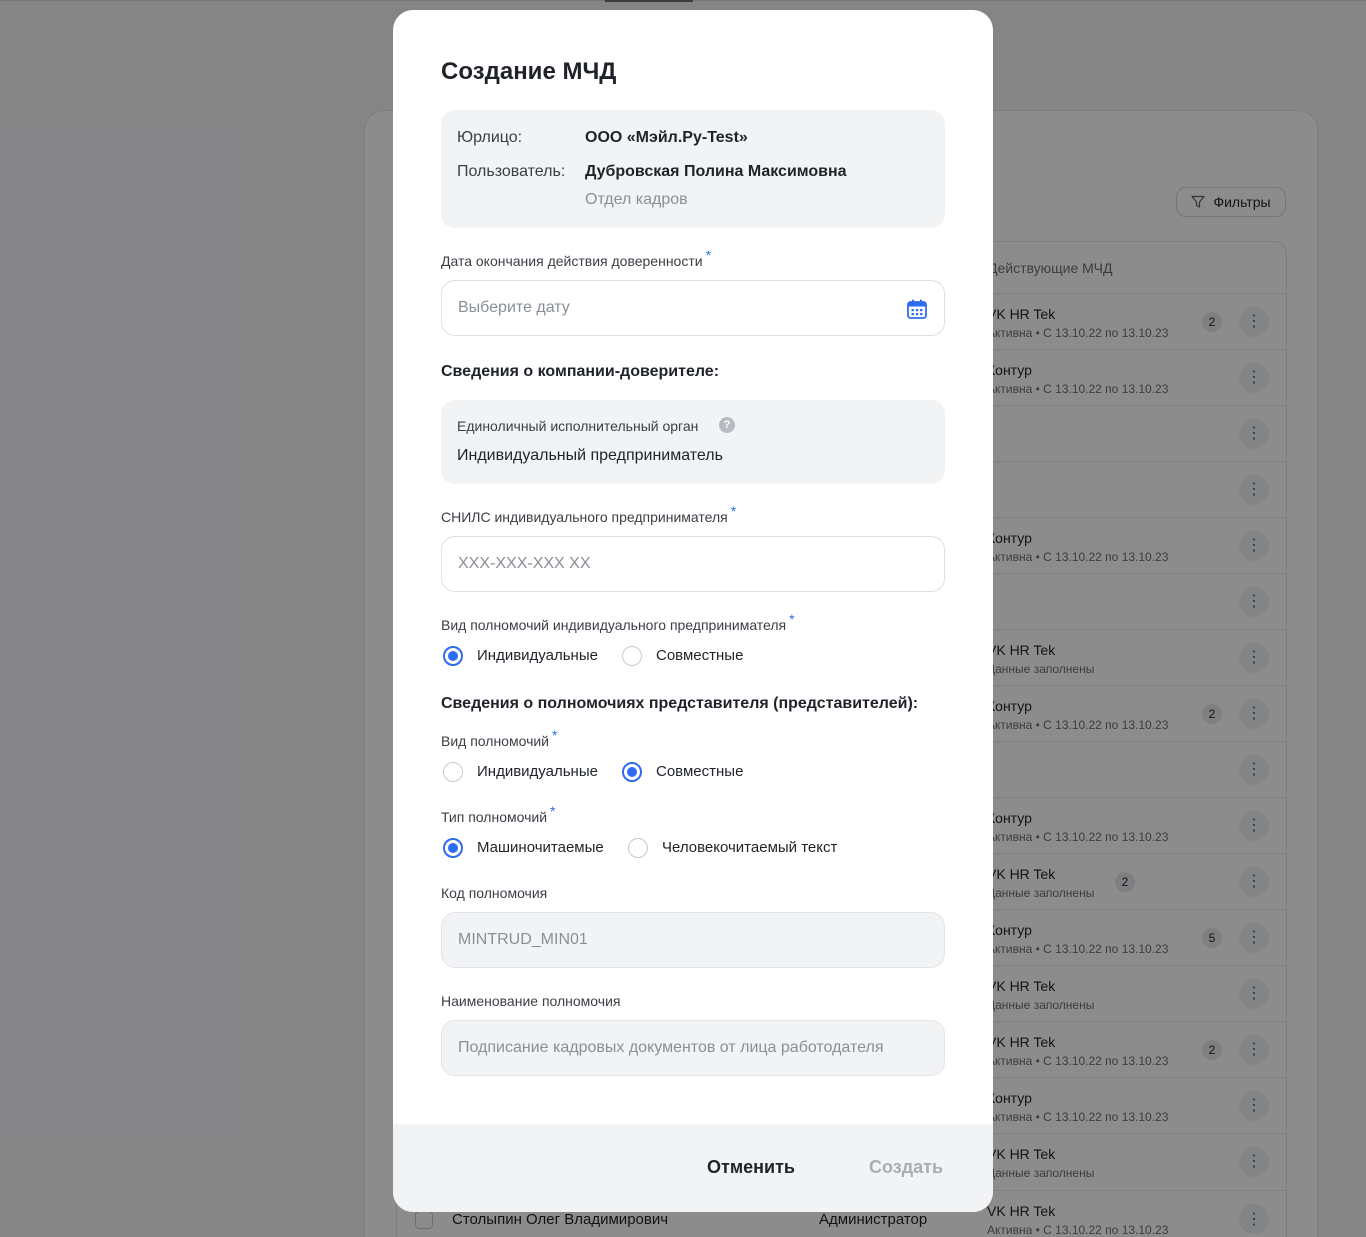 The width and height of the screenshot is (1366, 1237). What do you see at coordinates (699, 771) in the screenshot?
I see `rep-powers-joint-label: Совместные` at bounding box center [699, 771].